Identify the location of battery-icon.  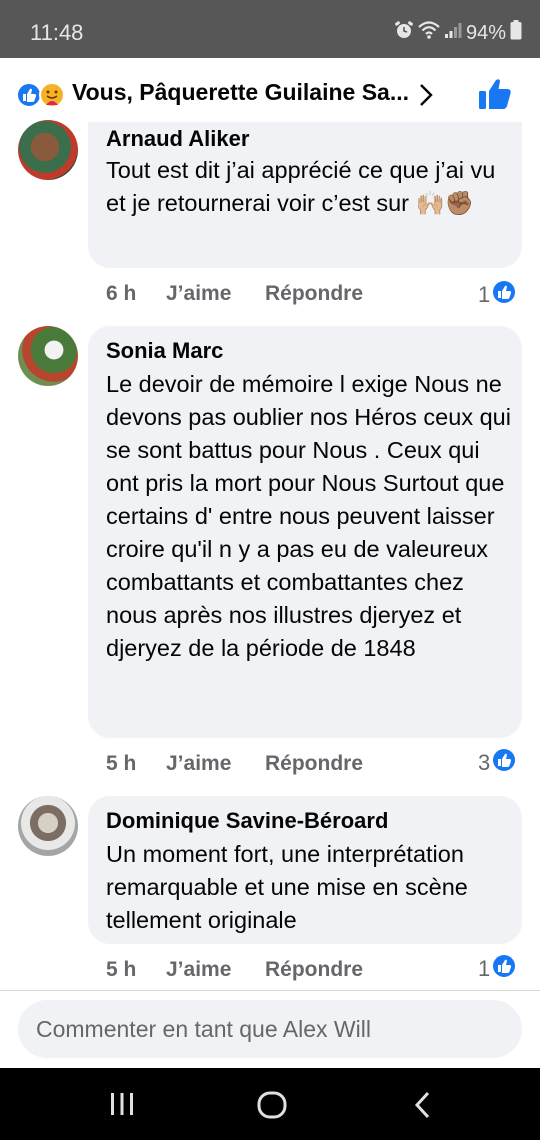
(516, 33).